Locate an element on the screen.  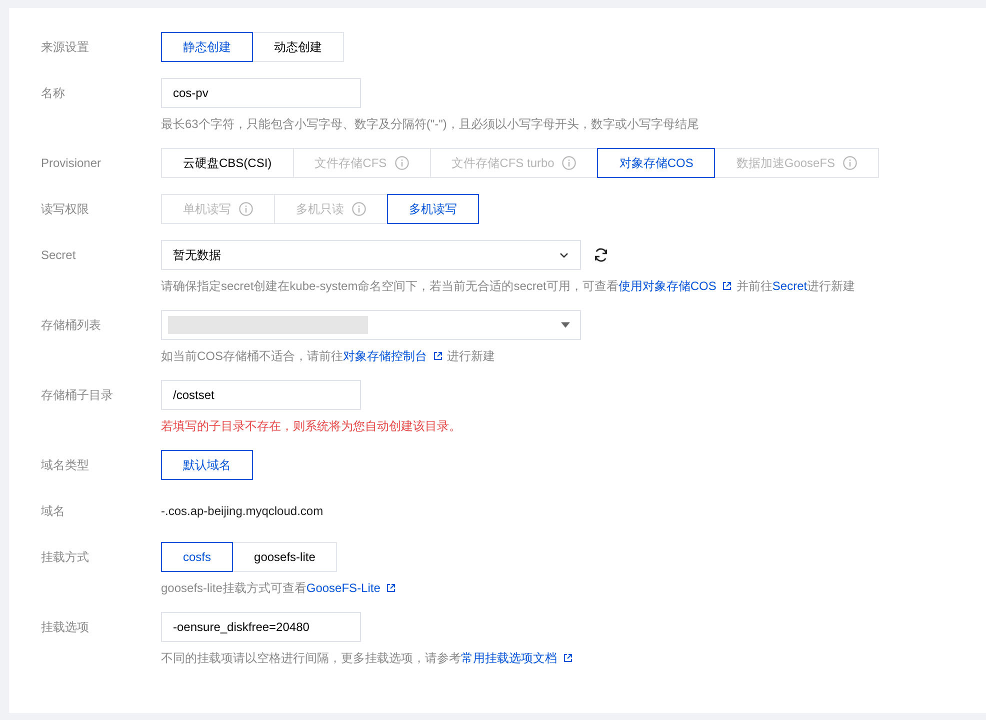
segment-option: 默认域名 is located at coordinates (207, 465).